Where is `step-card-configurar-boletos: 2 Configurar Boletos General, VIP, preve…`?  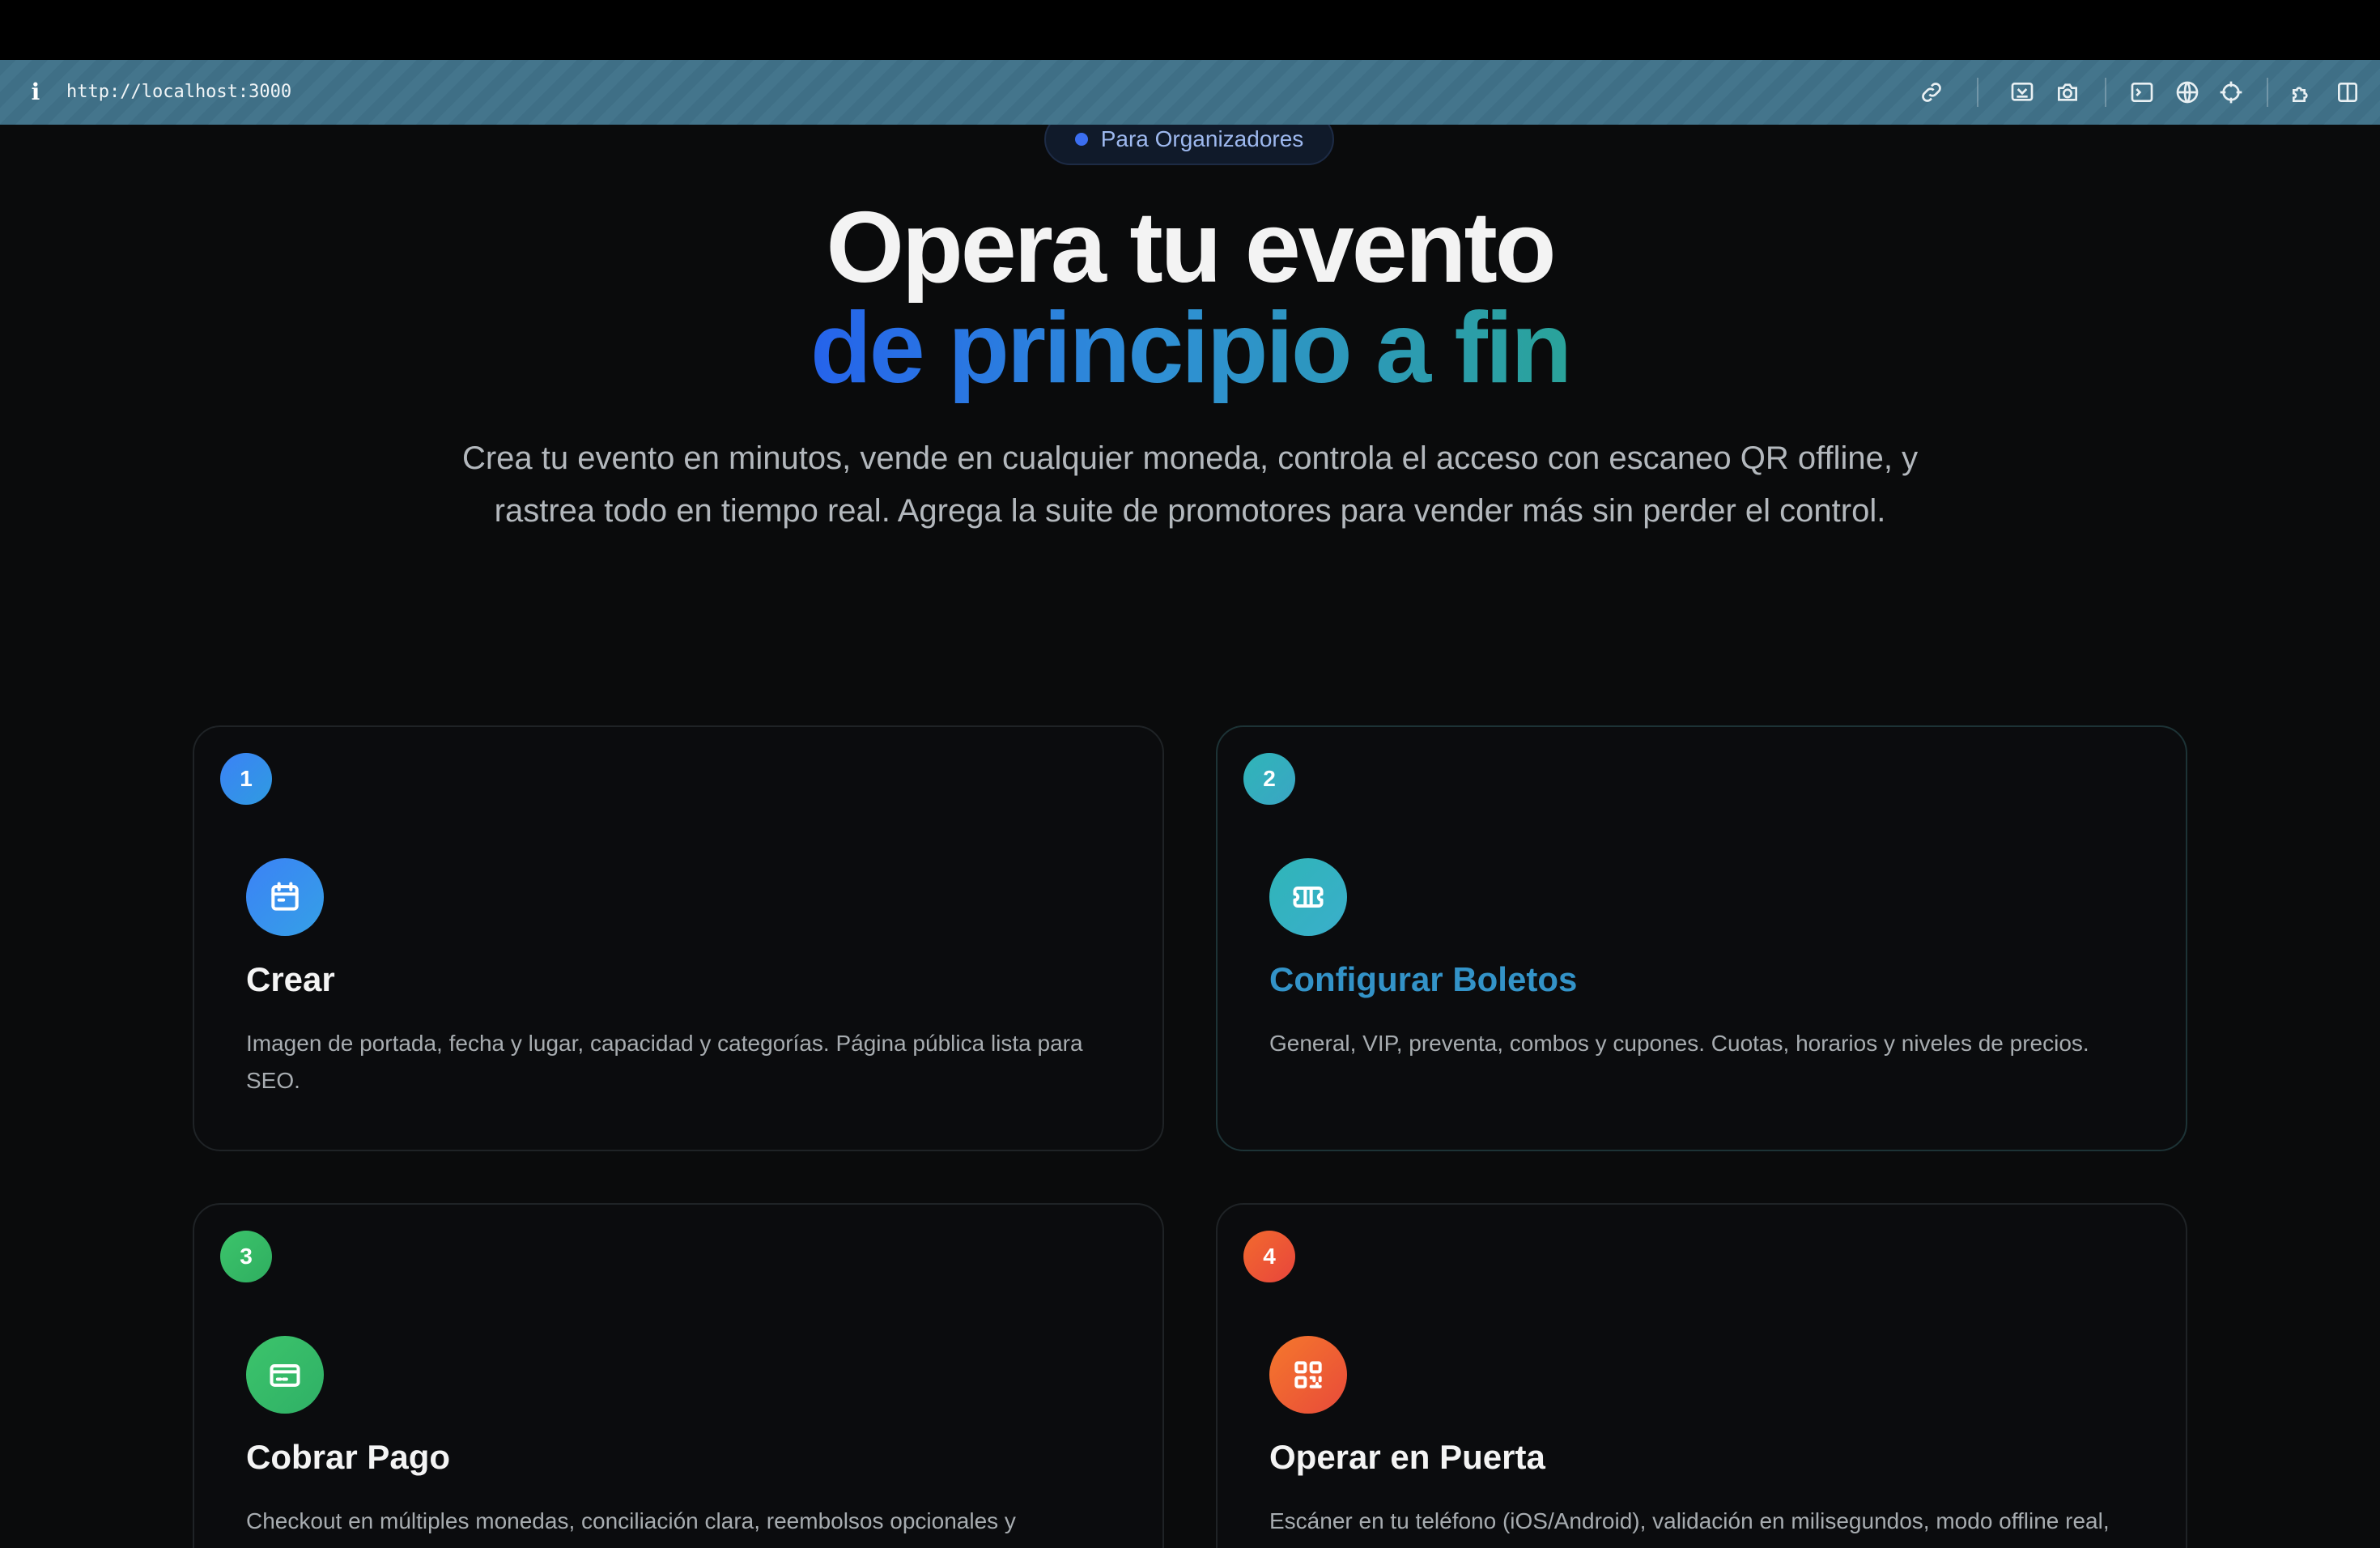 step-card-configurar-boletos: 2 Configurar Boletos General, VIP, preve… is located at coordinates (1702, 938).